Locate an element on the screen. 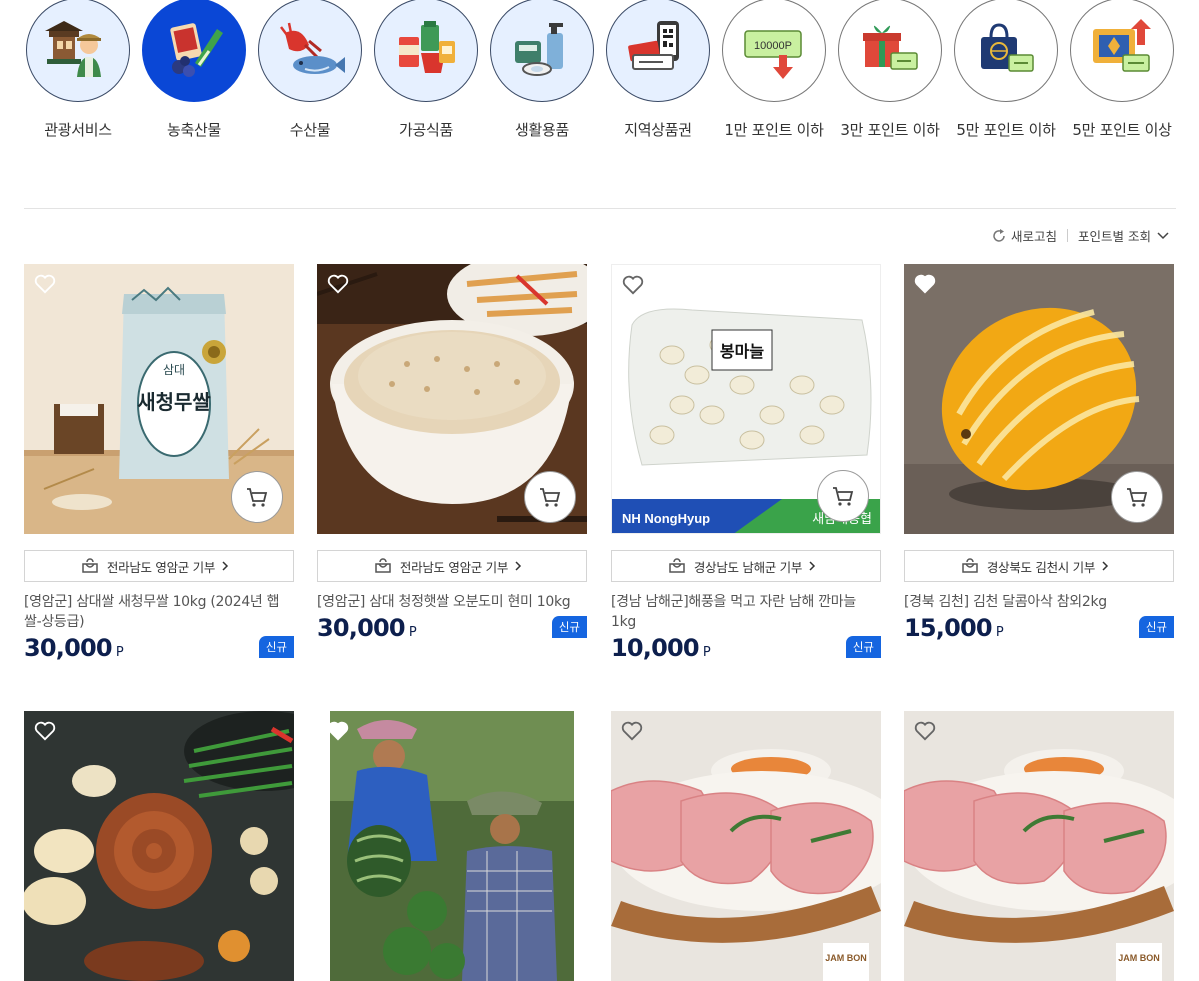 The image size is (1199, 981). region-label: 전라남도 영암군 기부 is located at coordinates (161, 567).